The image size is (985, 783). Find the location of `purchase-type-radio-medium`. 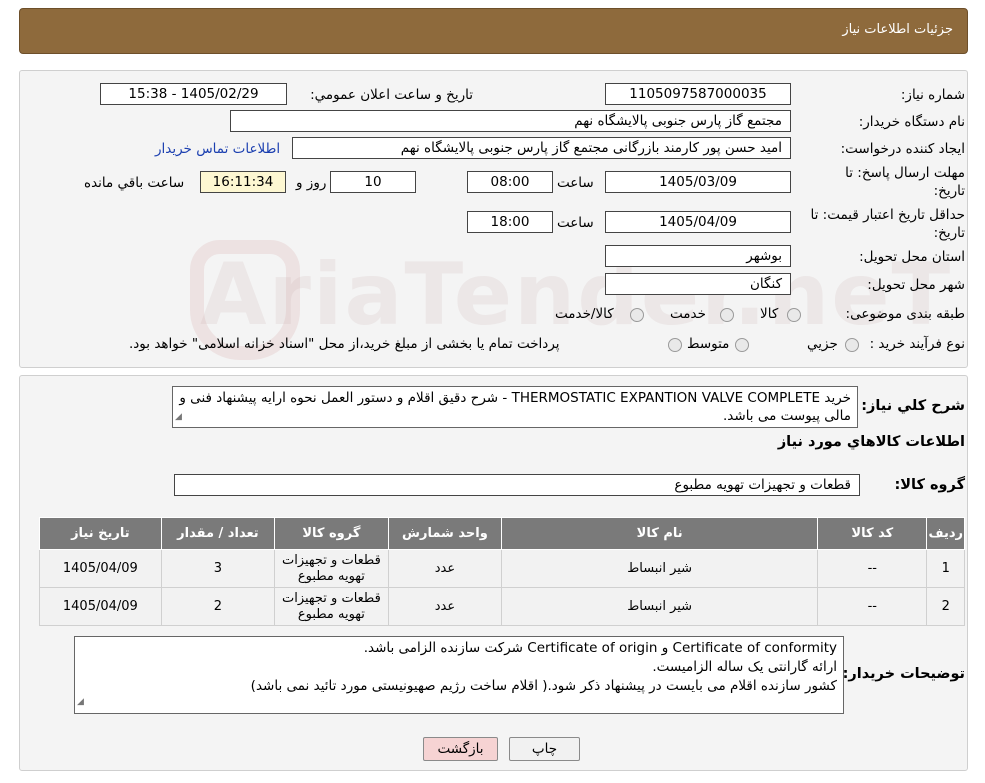

purchase-type-radio-medium is located at coordinates (742, 345).